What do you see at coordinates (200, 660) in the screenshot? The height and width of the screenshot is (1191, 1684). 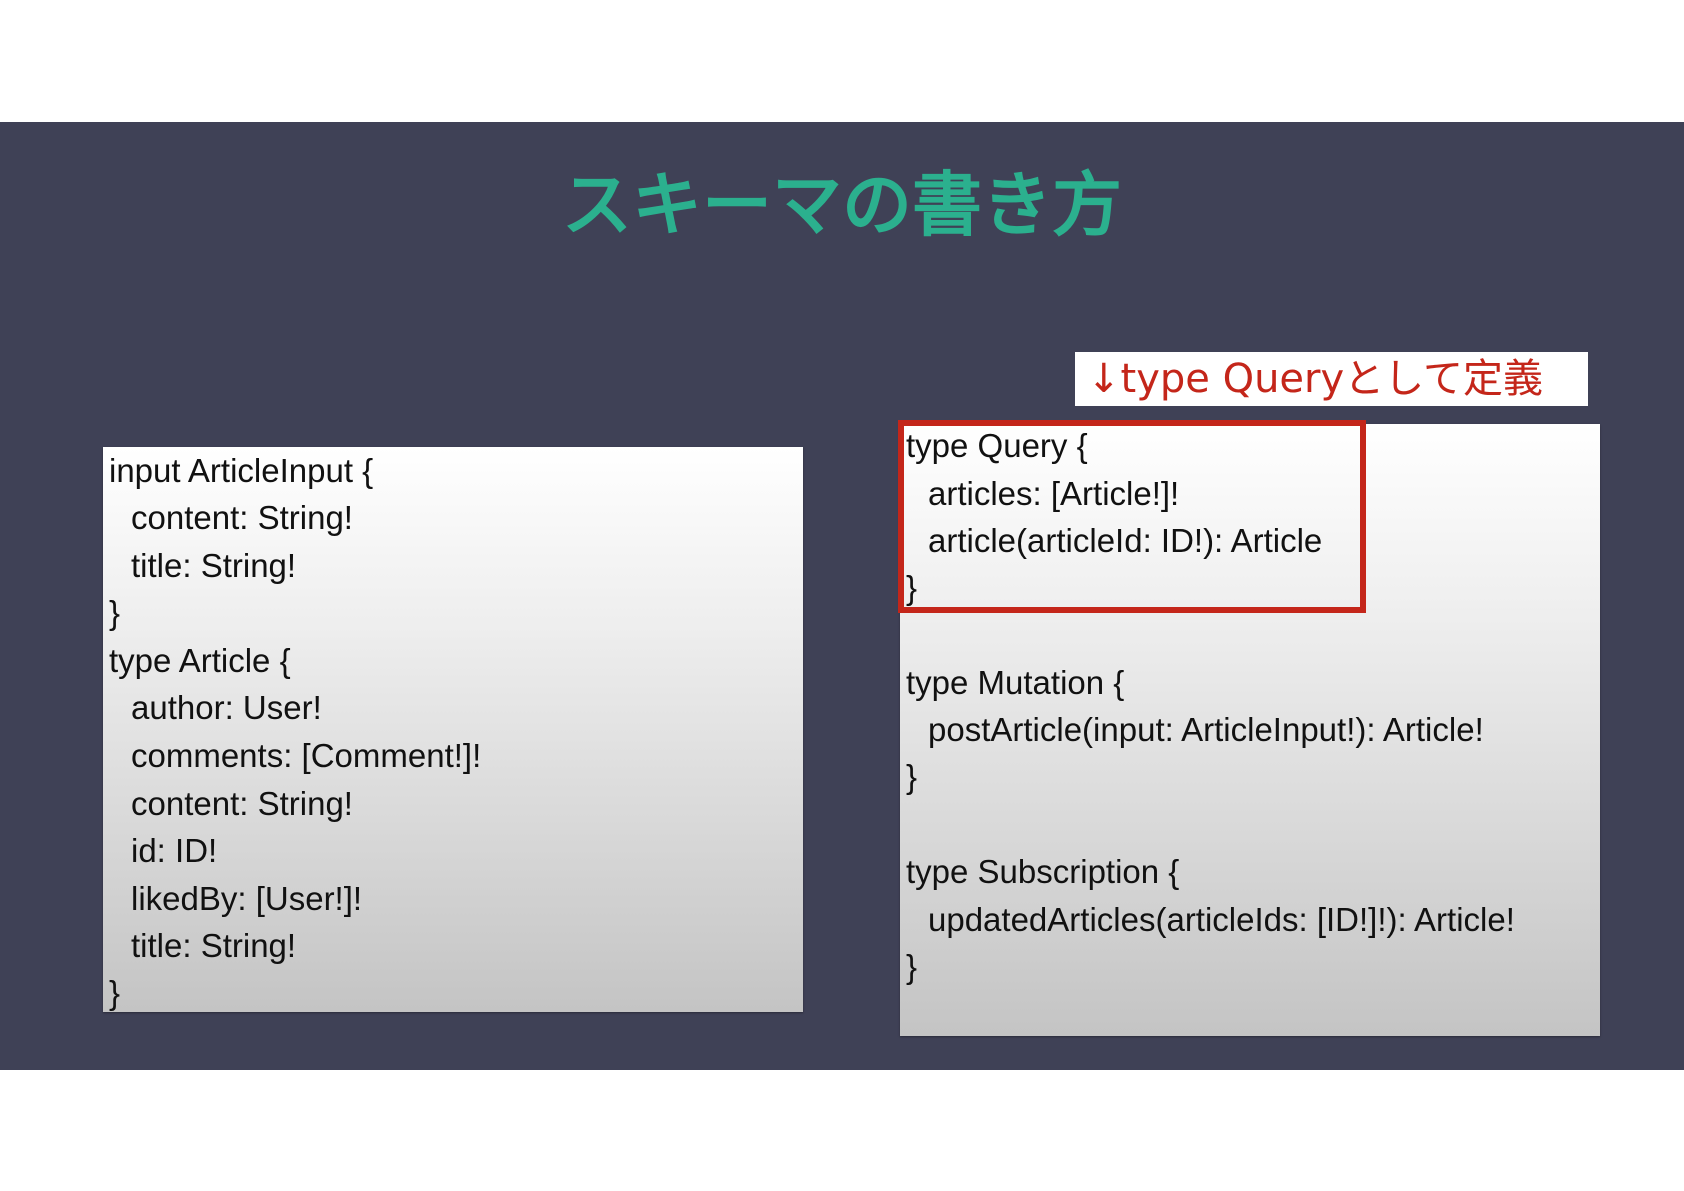 I see `code-line: type Article {` at bounding box center [200, 660].